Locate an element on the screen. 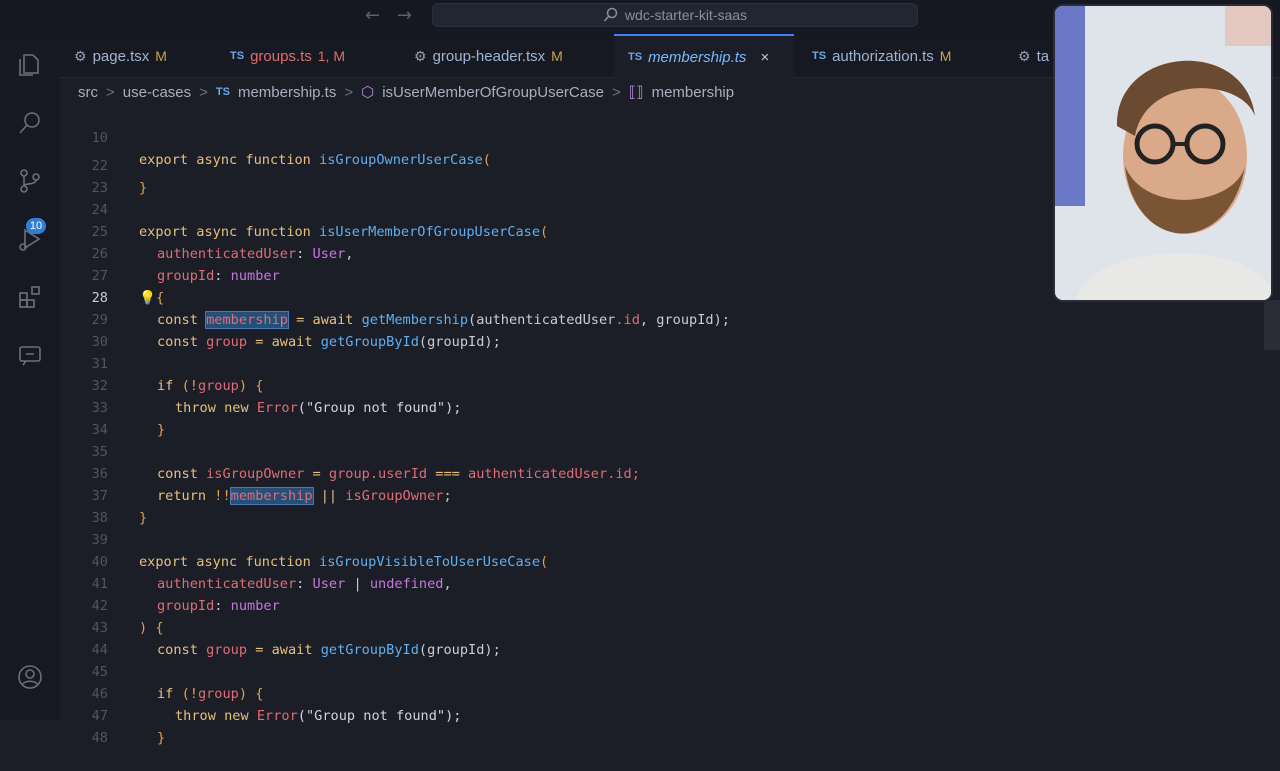 The width and height of the screenshot is (1280, 771). code-line: 31 if (!group) { is located at coordinates (670, 362).